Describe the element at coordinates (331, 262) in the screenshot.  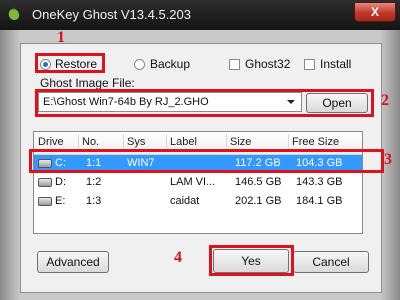
I see `cancel-button: Cancel` at that location.